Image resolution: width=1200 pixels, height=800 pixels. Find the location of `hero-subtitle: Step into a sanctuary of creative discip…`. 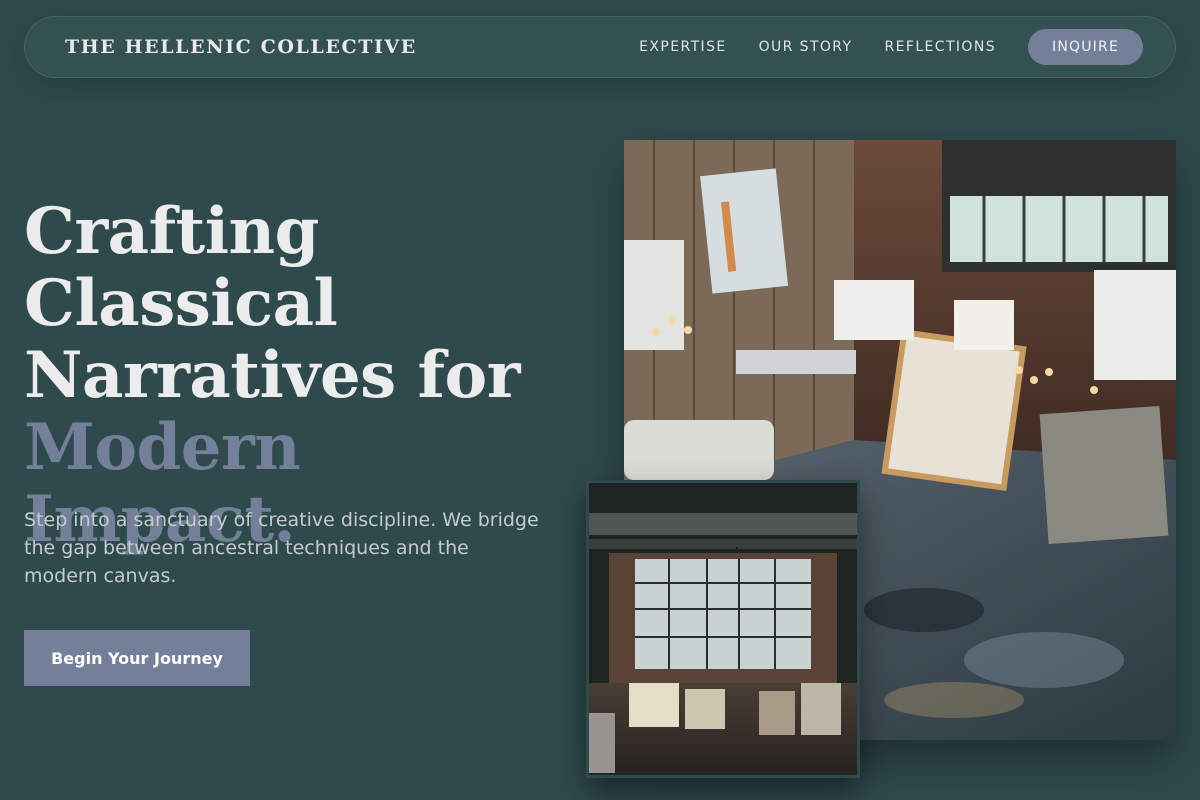

hero-subtitle: Step into a sanctuary of creative discip… is located at coordinates (281, 548).